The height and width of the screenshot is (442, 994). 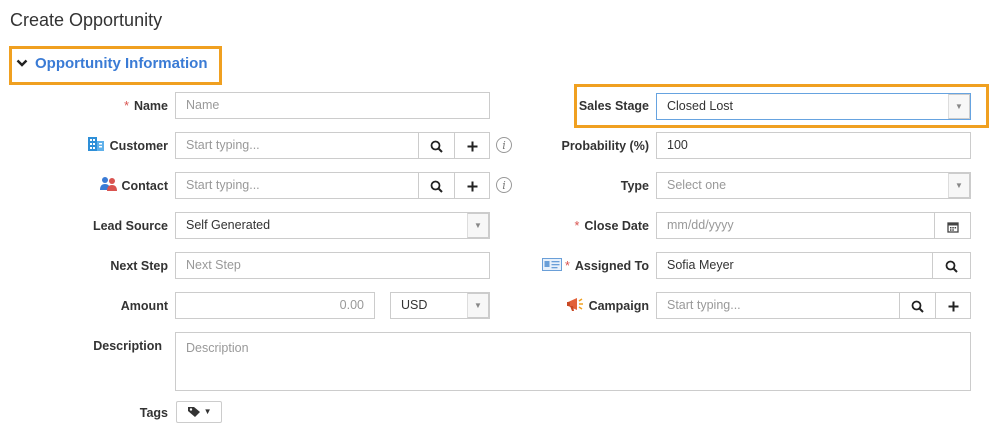 I want to click on page-title: Create Opportunity, so click(x=86, y=20).